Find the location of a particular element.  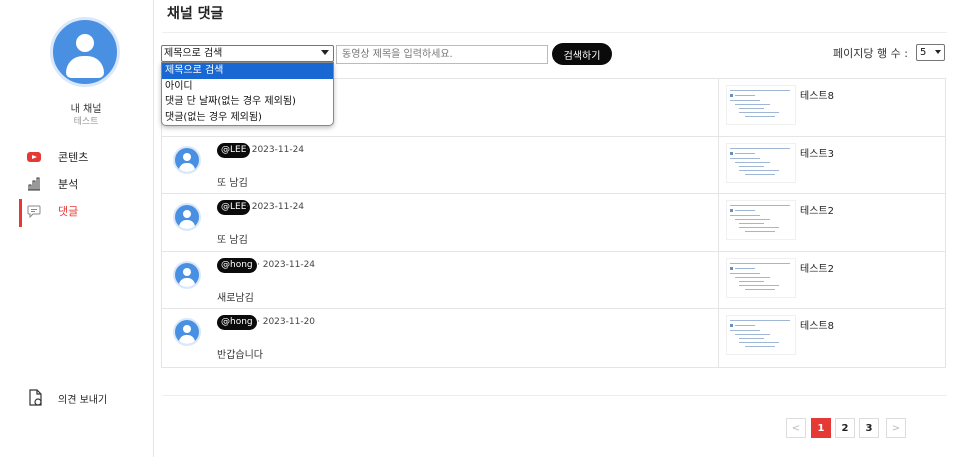

feedback-button: 의견 보내기 is located at coordinates (92, 398).